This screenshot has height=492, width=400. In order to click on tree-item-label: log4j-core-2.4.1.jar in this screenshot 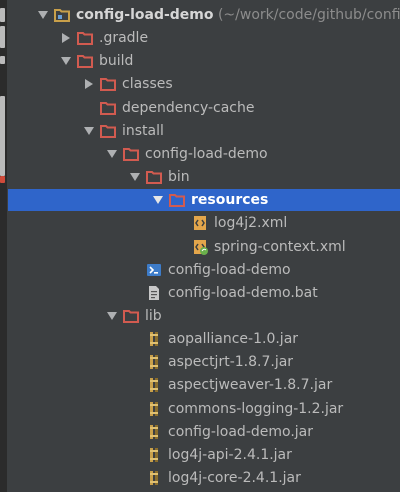, I will do `click(234, 478)`.